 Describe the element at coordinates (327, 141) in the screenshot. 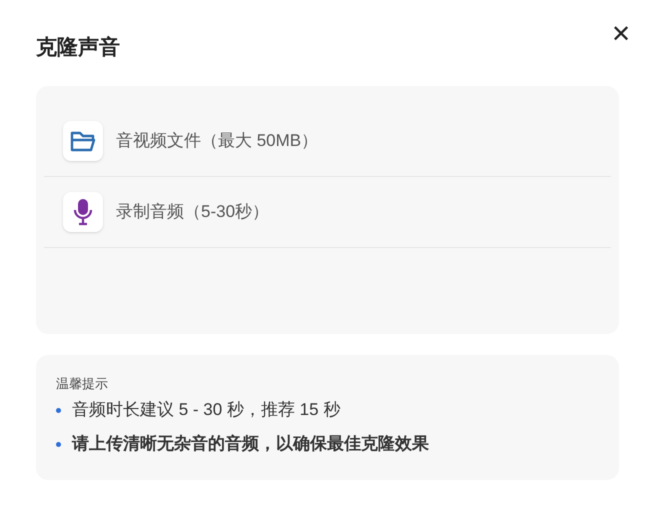

I see `option-row: 音视频文件（最大 50MB）` at that location.